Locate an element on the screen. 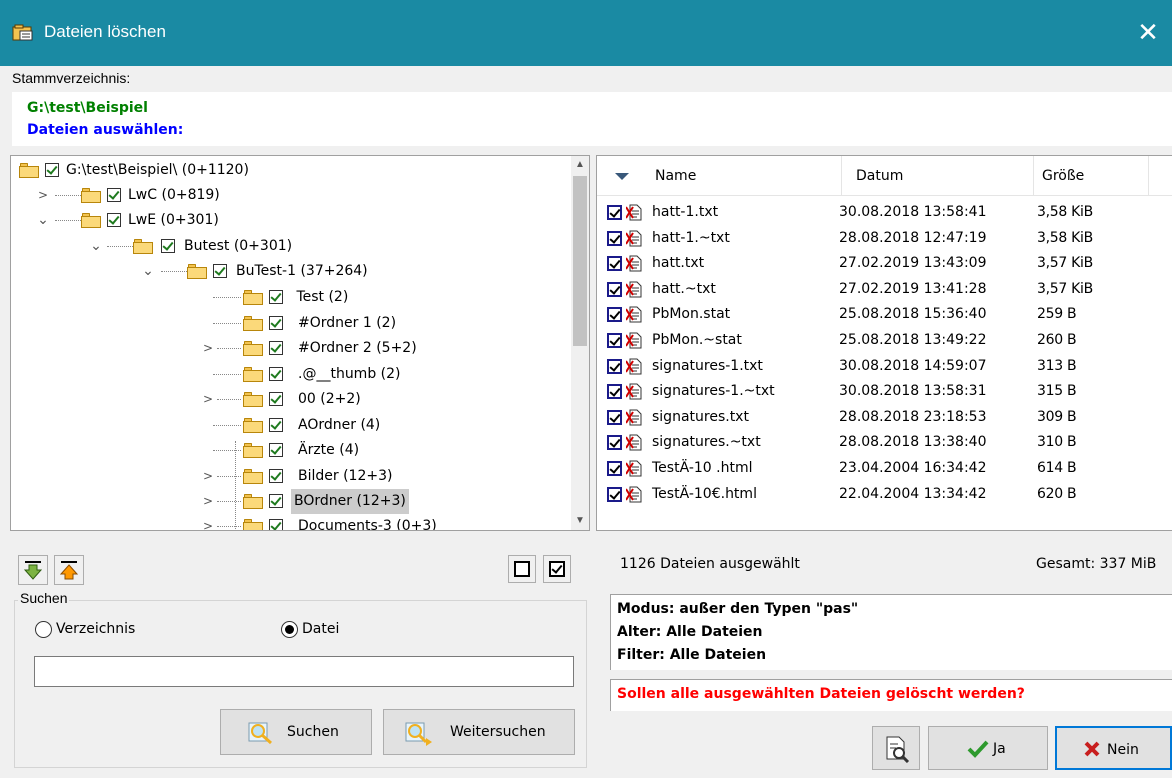 This screenshot has width=1172, height=778. file-name: signatures.~txt is located at coordinates (706, 442).